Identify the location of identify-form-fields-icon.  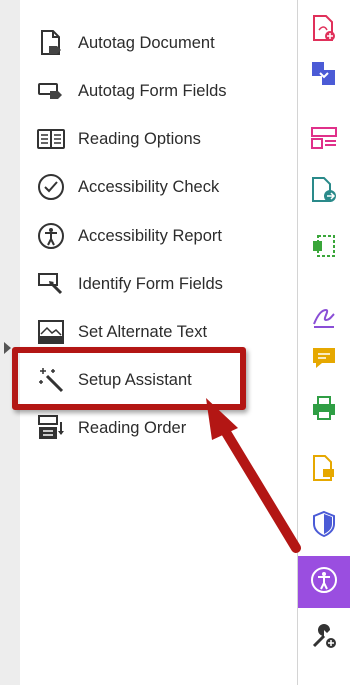
(51, 284).